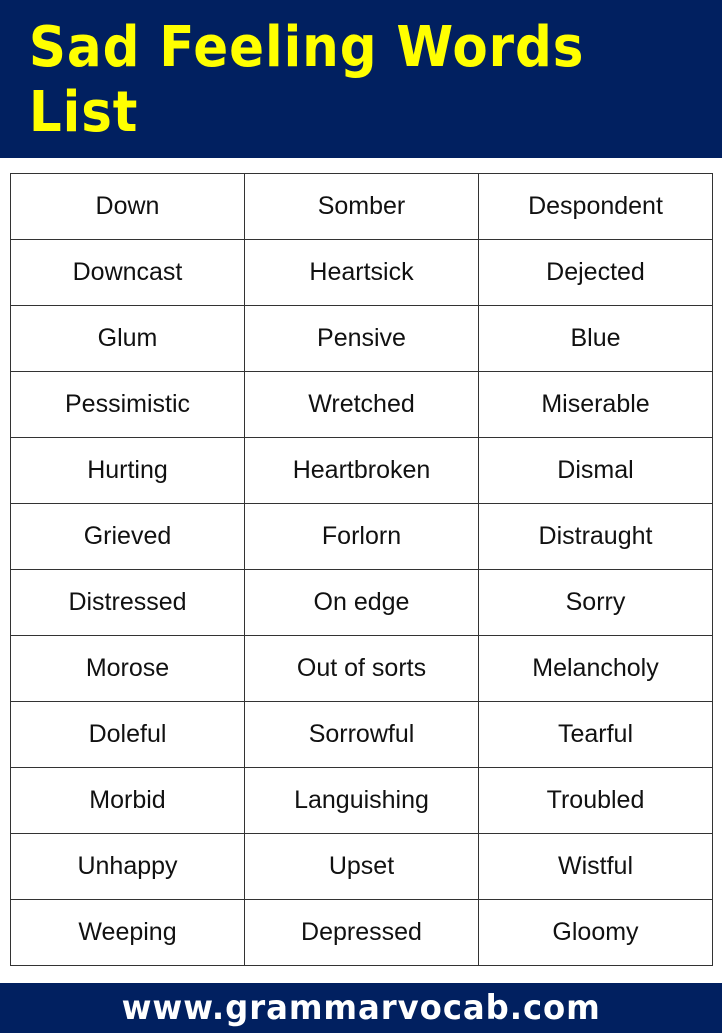 This screenshot has height=1033, width=722. What do you see at coordinates (595, 272) in the screenshot?
I see `word-cell: Dejected` at bounding box center [595, 272].